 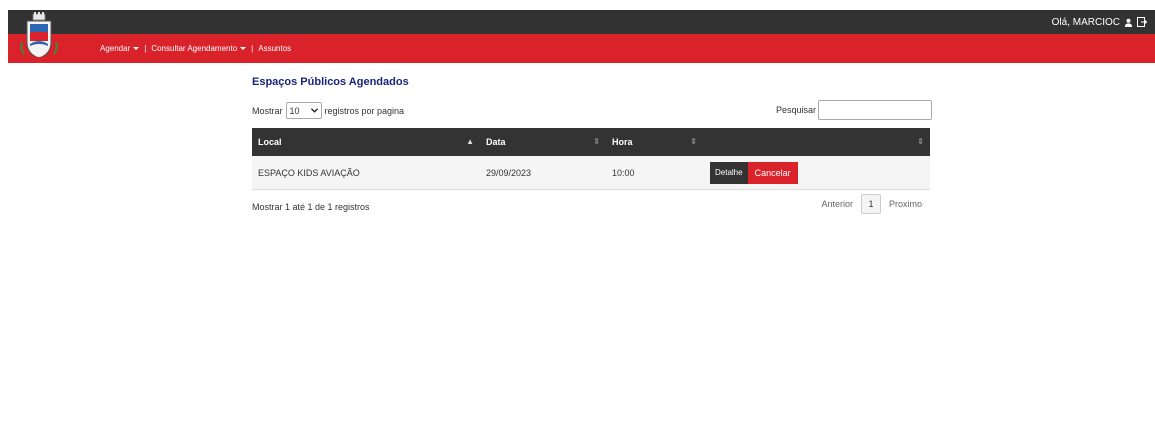 What do you see at coordinates (1142, 22) in the screenshot?
I see `logout-icon` at bounding box center [1142, 22].